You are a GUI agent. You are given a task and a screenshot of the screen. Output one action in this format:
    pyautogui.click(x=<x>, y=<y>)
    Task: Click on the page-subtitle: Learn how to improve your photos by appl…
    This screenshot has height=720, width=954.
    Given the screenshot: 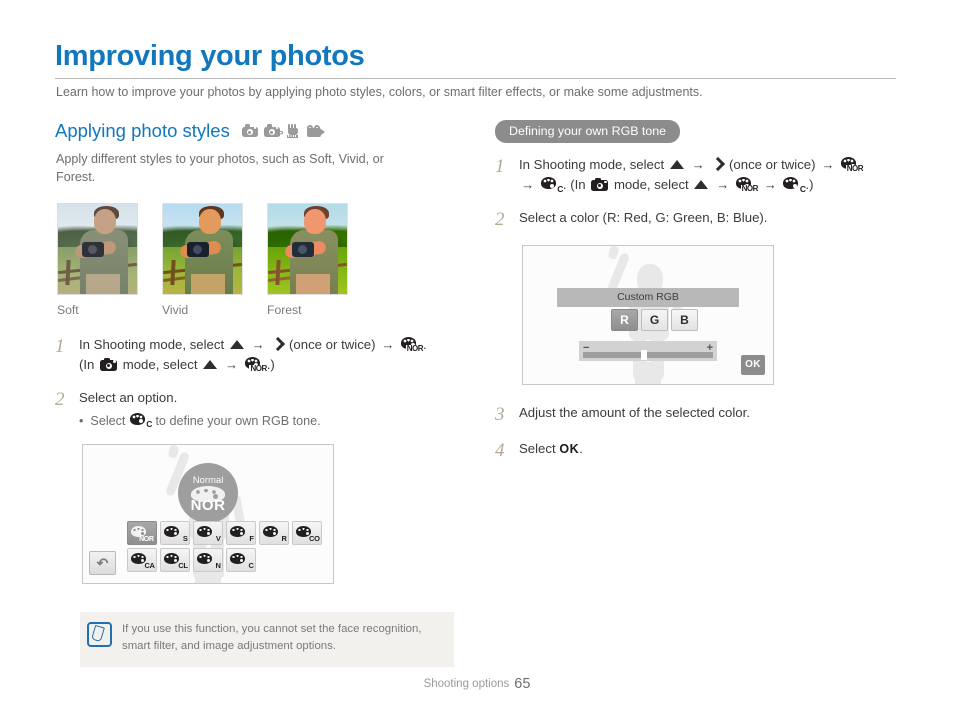 What is the action you would take?
    pyautogui.click(x=379, y=92)
    